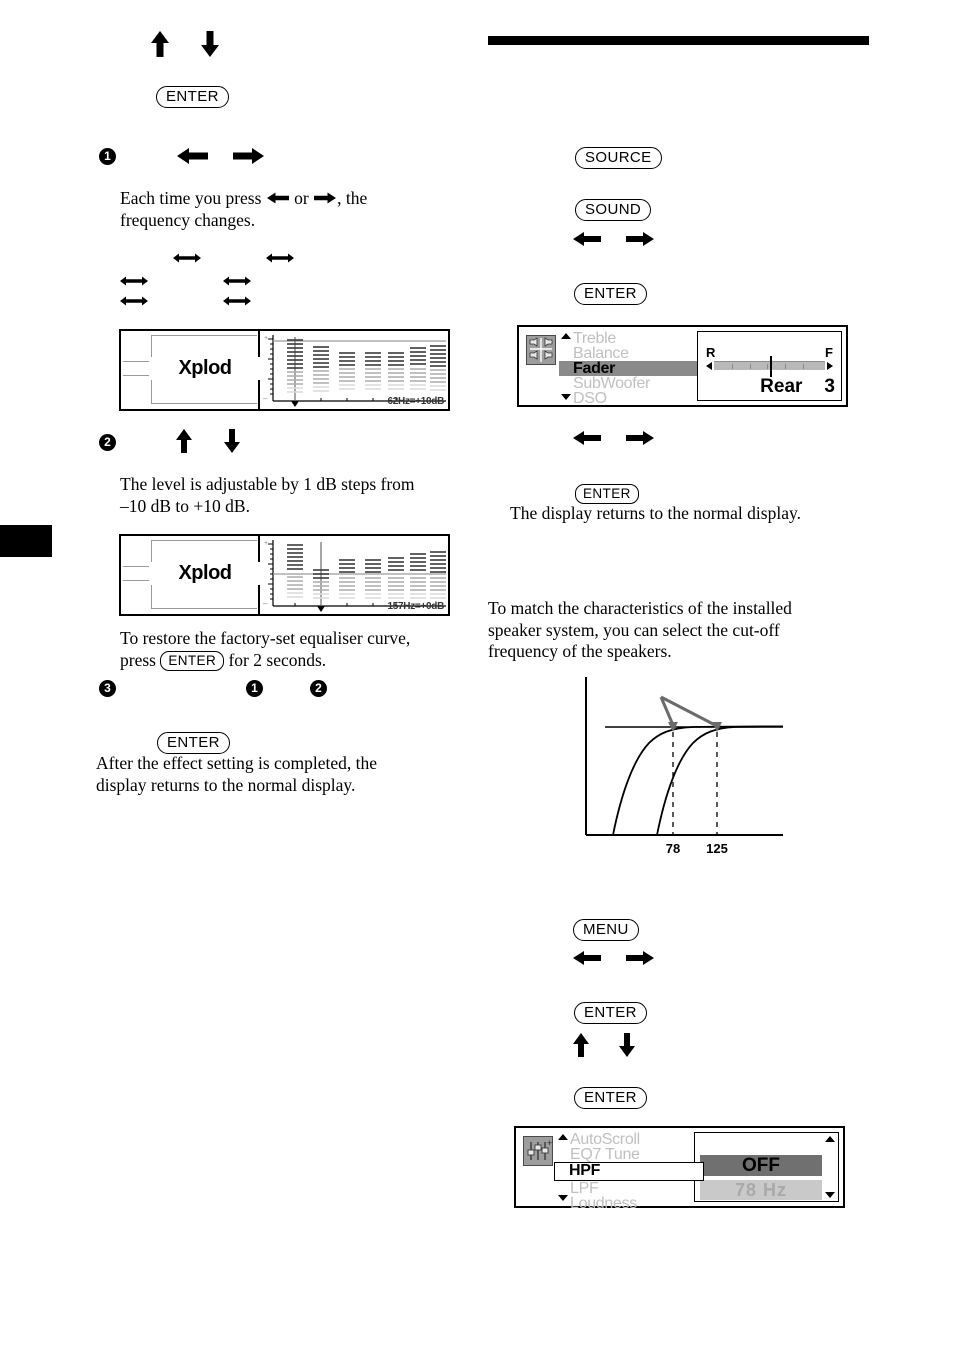 This screenshot has width=954, height=1352. Describe the element at coordinates (761, 1165) in the screenshot. I see `hpf-value-selected: OFF` at that location.